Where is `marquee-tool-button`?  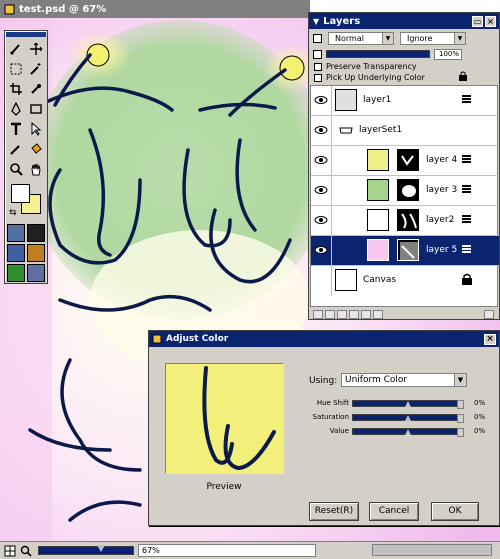 marquee-tool-button is located at coordinates (16, 69).